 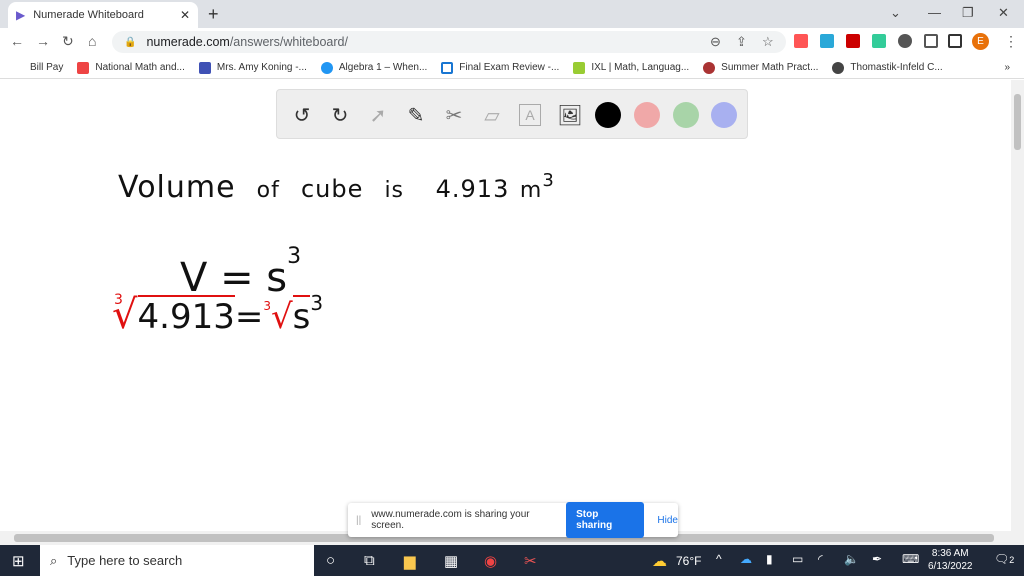 I want to click on tab-numerade-whiteboard: ▶ Numerade Whiteboard ✕, so click(x=103, y=15).